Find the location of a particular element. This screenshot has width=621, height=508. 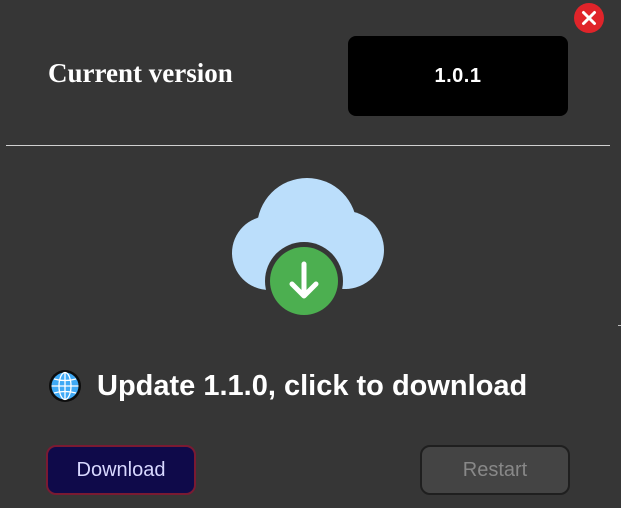

download-button: Download is located at coordinates (121, 470).